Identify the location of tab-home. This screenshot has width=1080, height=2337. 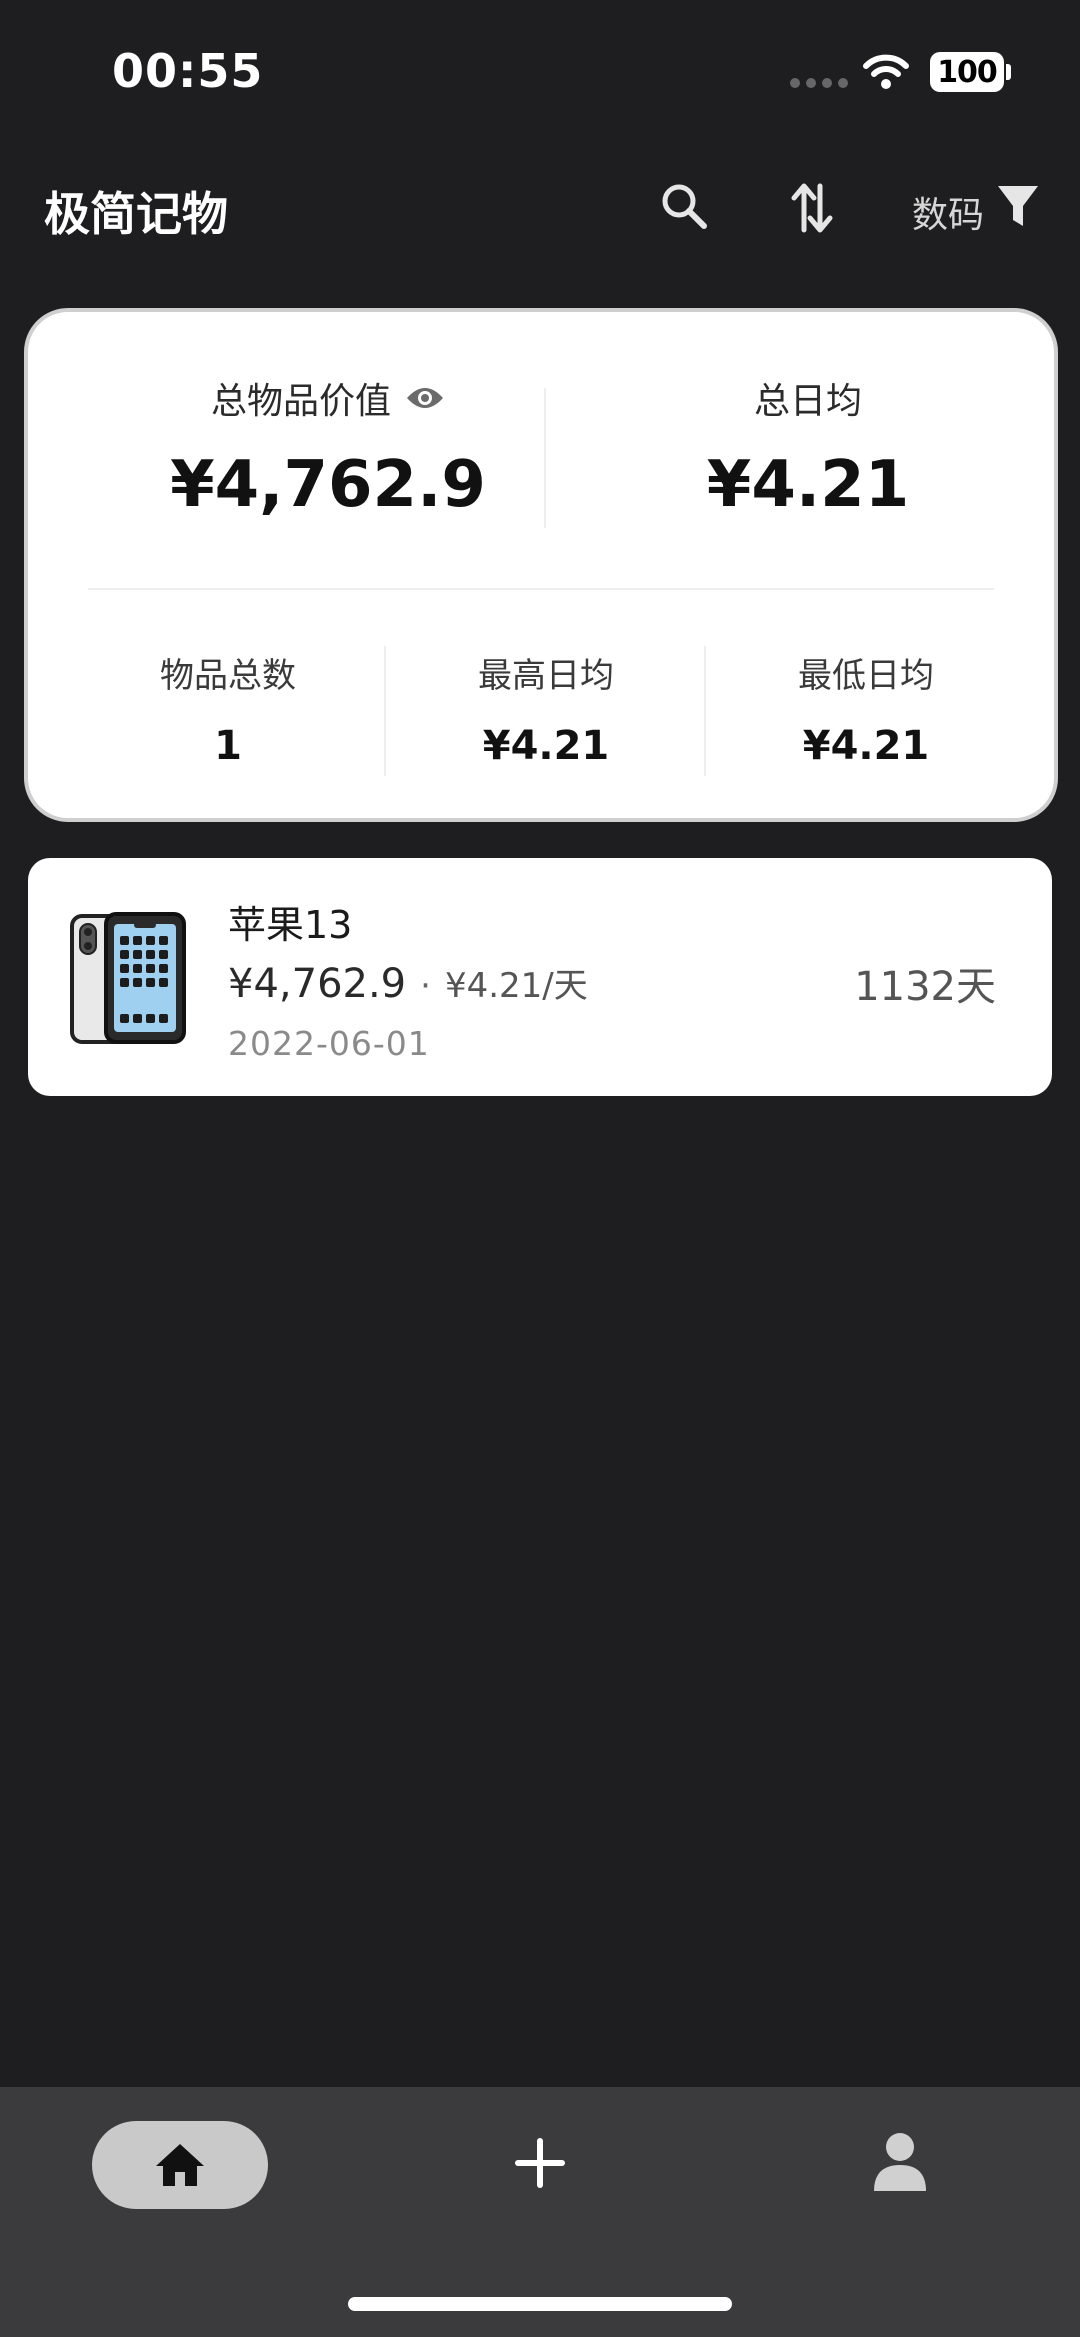
(180, 2165).